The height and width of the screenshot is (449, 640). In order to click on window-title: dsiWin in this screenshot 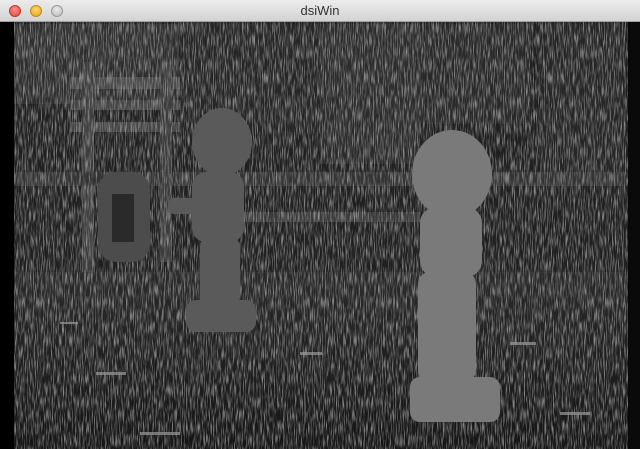, I will do `click(320, 10)`.